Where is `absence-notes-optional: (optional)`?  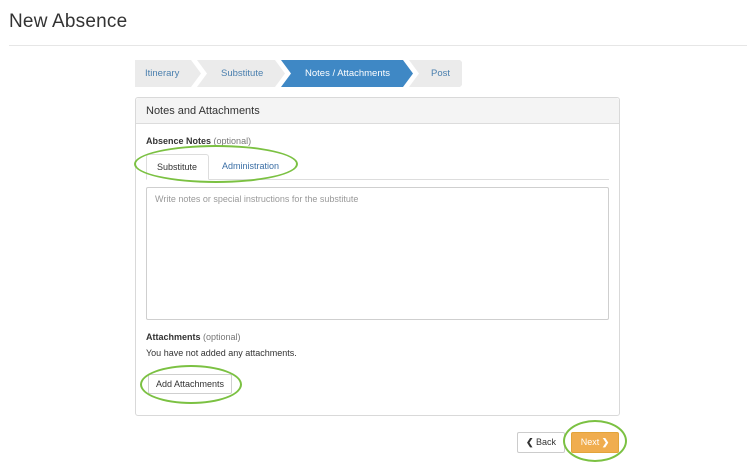
absence-notes-optional: (optional) is located at coordinates (232, 141).